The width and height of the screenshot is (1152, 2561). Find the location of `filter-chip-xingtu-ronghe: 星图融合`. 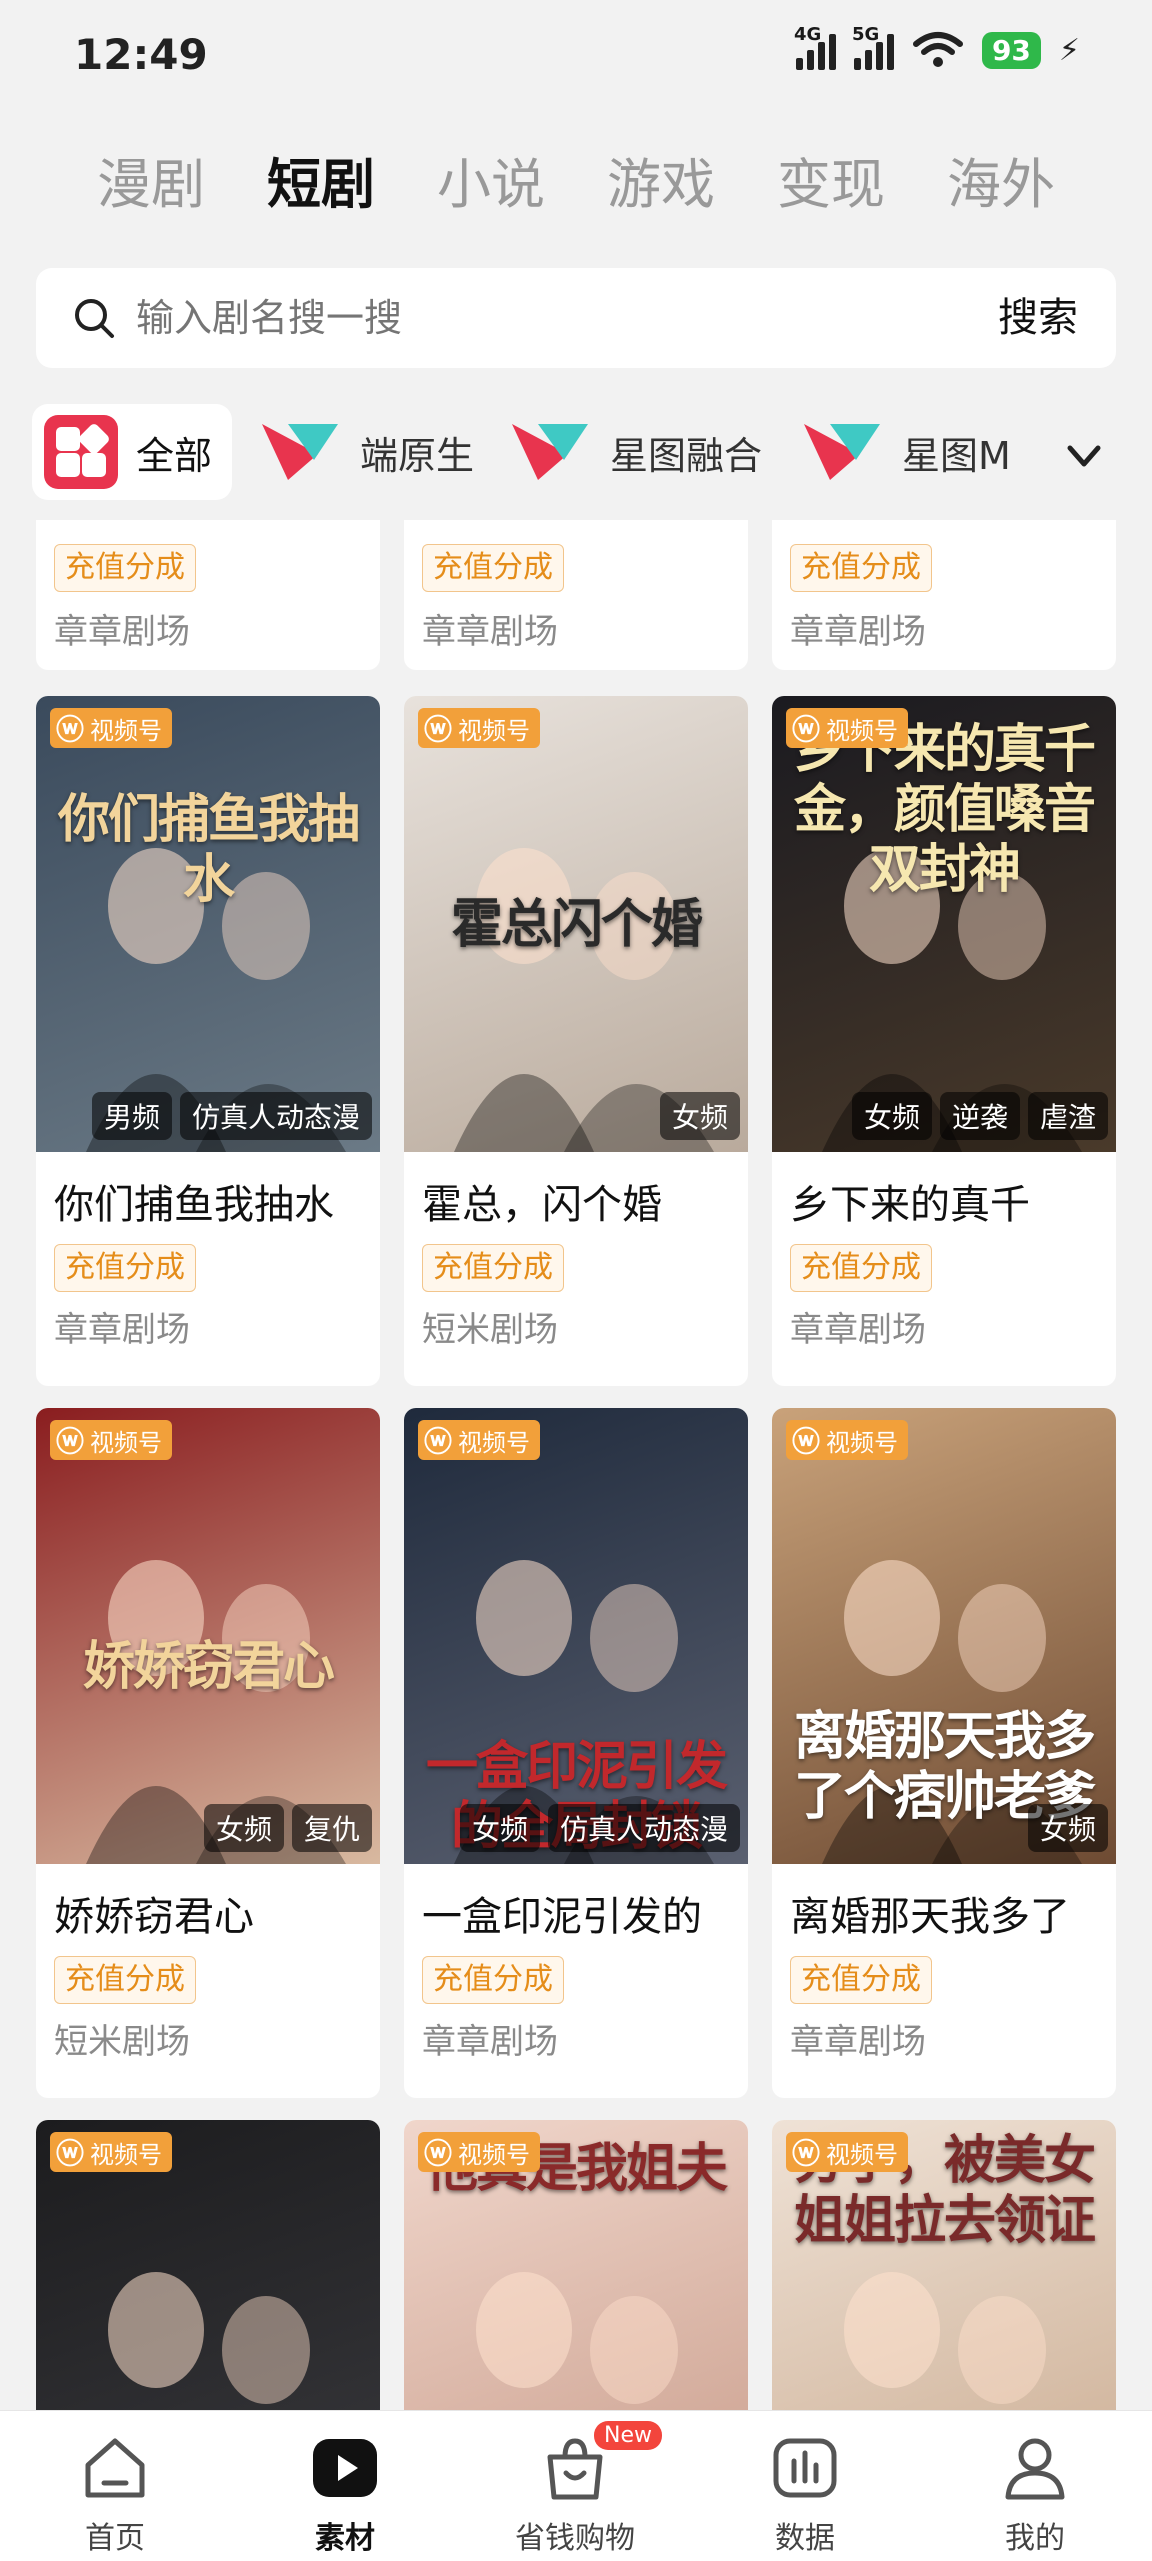

filter-chip-xingtu-ronghe: 星图融合 is located at coordinates (635, 452).